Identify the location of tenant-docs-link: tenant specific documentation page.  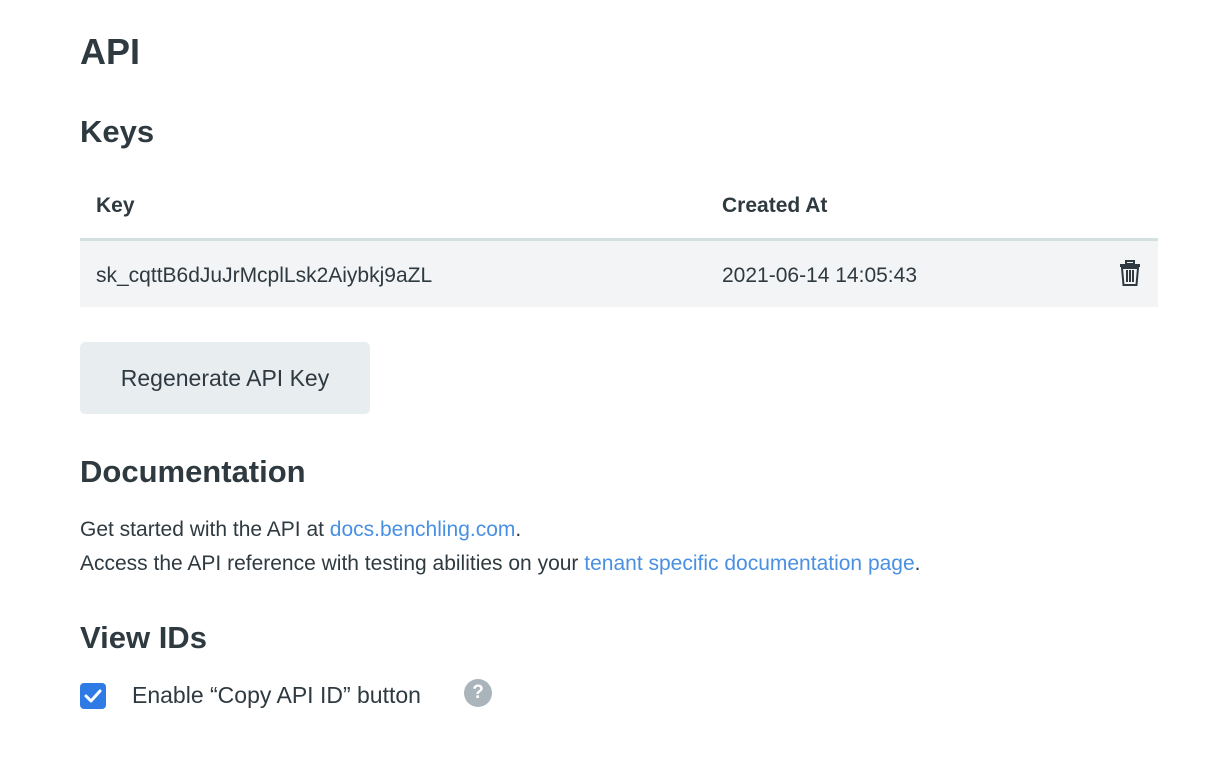
(749, 563).